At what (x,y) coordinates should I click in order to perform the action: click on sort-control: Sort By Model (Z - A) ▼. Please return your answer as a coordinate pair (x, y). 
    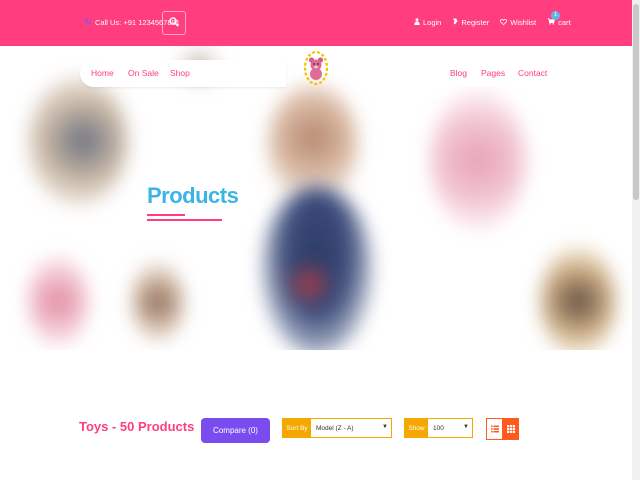
    Looking at the image, I should click on (337, 428).